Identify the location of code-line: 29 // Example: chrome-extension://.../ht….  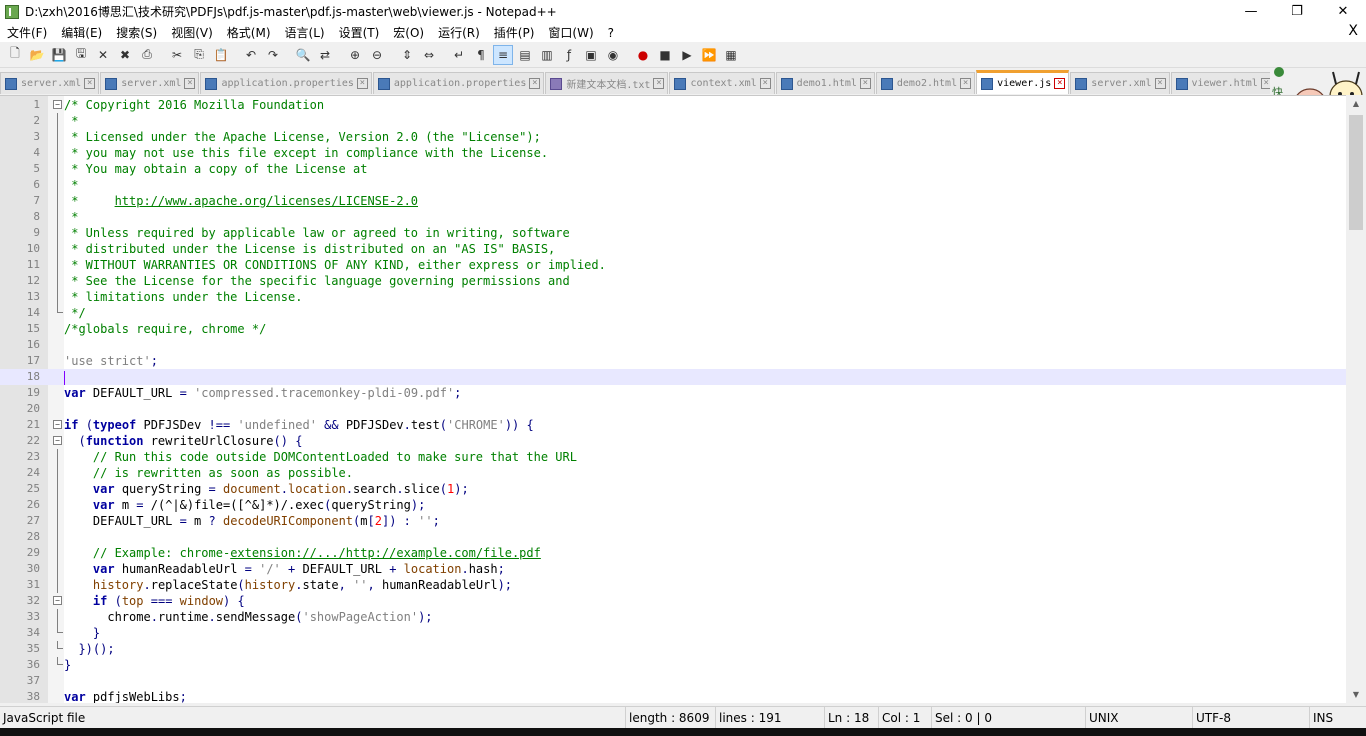
(673, 553).